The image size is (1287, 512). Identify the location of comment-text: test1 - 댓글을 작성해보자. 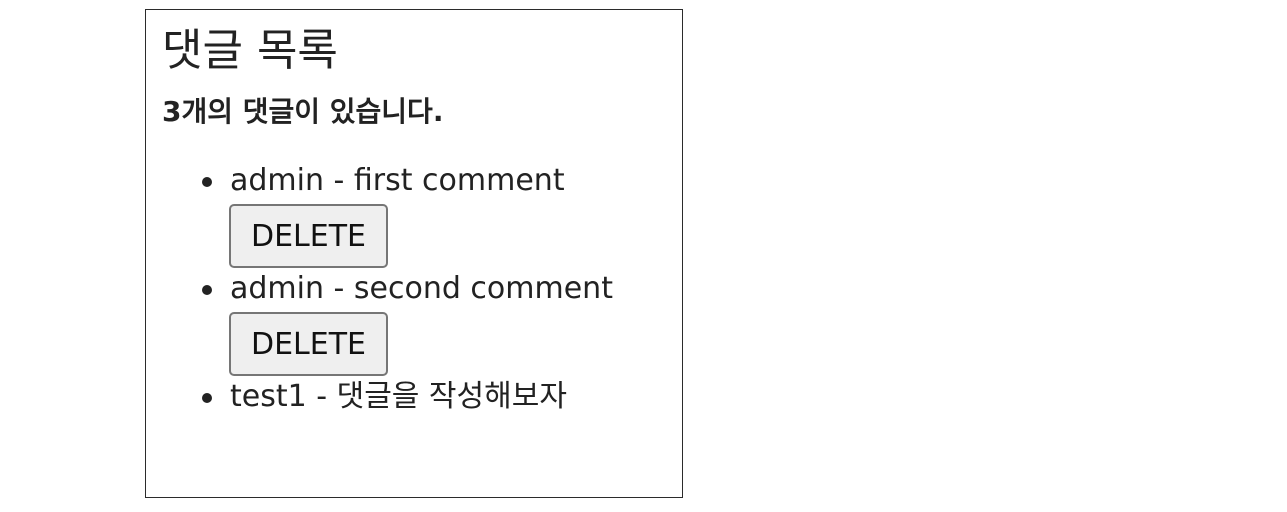
(398, 396).